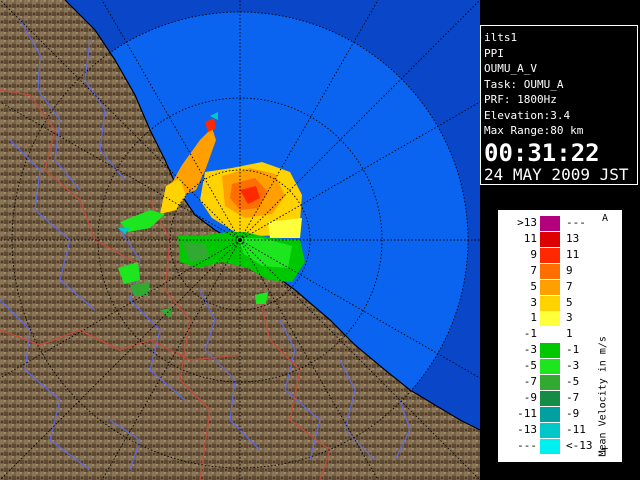  What do you see at coordinates (530, 334) in the screenshot?
I see `legend-row-low: -1` at bounding box center [530, 334].